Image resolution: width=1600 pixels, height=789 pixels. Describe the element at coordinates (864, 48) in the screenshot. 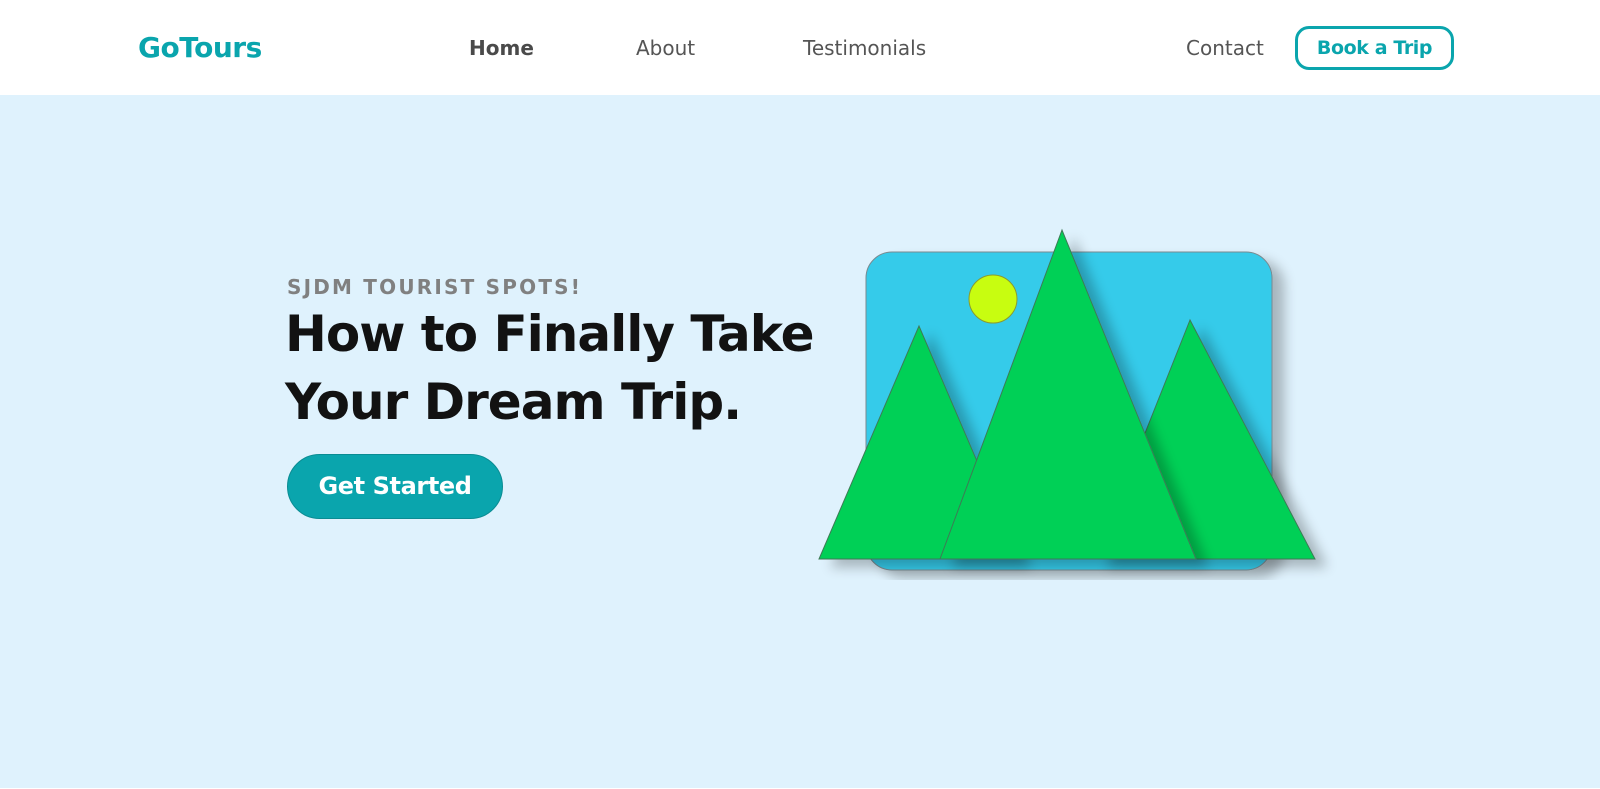

I see `nav-testimonials-link: Testimonials` at that location.